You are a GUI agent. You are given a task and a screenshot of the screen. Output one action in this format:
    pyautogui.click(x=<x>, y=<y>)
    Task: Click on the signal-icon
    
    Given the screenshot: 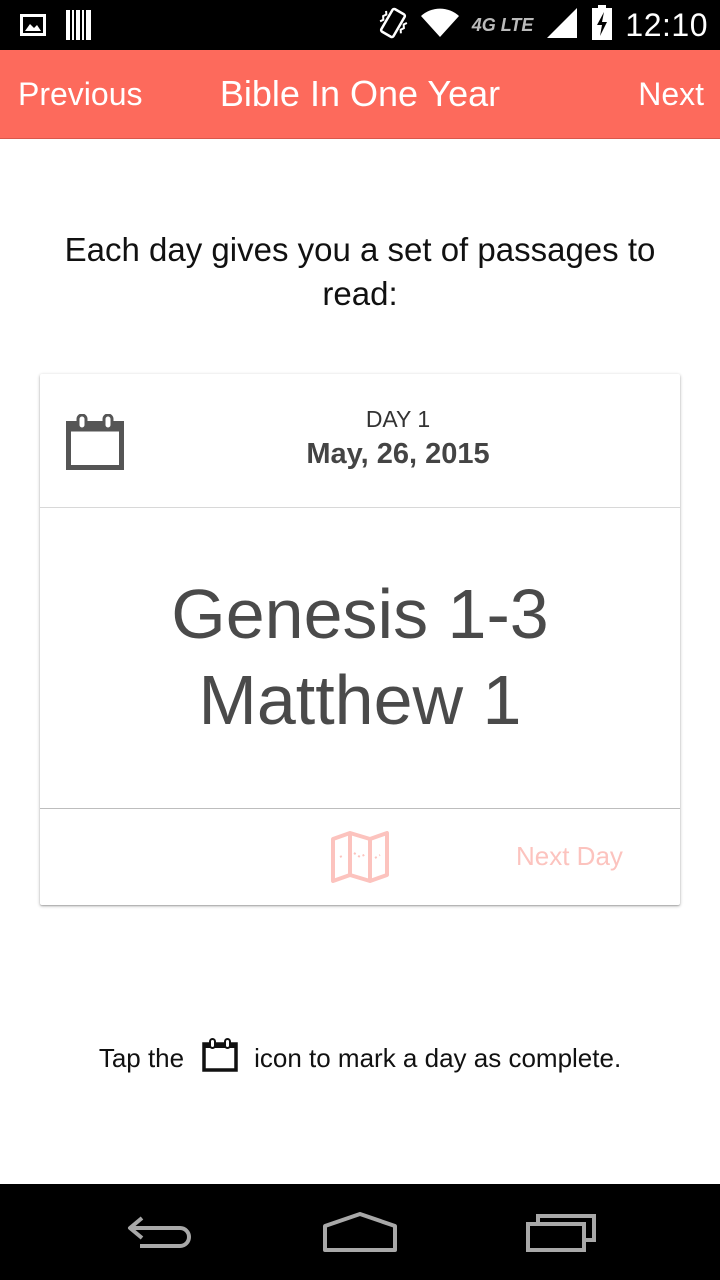 What is the action you would take?
    pyautogui.click(x=562, y=25)
    